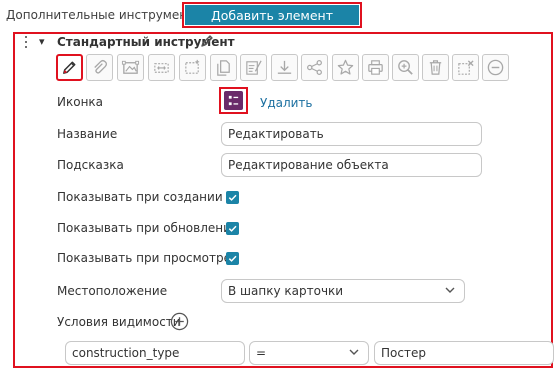  What do you see at coordinates (464, 353) in the screenshot?
I see `condition-value-input: Постер` at bounding box center [464, 353].